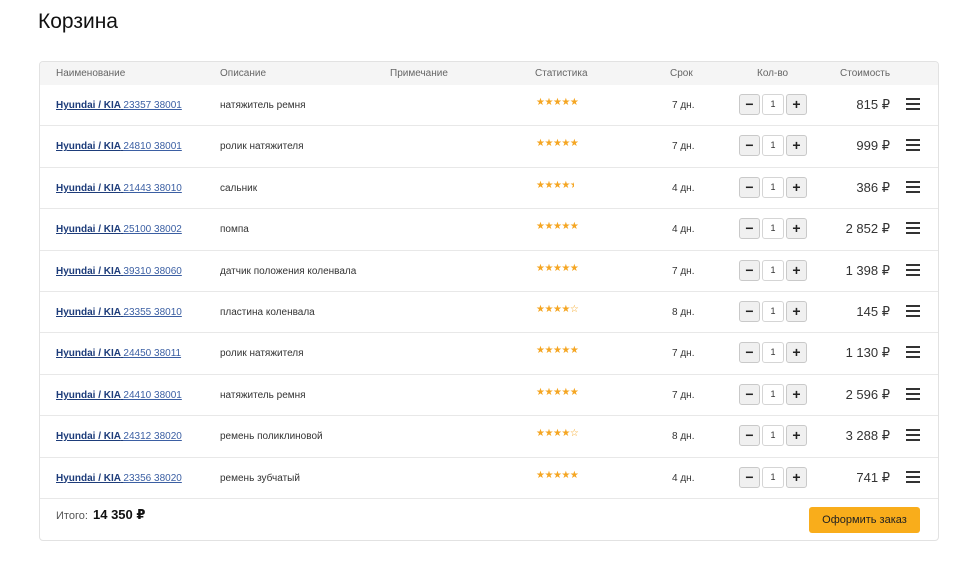  I want to click on item-article-link: 23356 38020, so click(152, 478).